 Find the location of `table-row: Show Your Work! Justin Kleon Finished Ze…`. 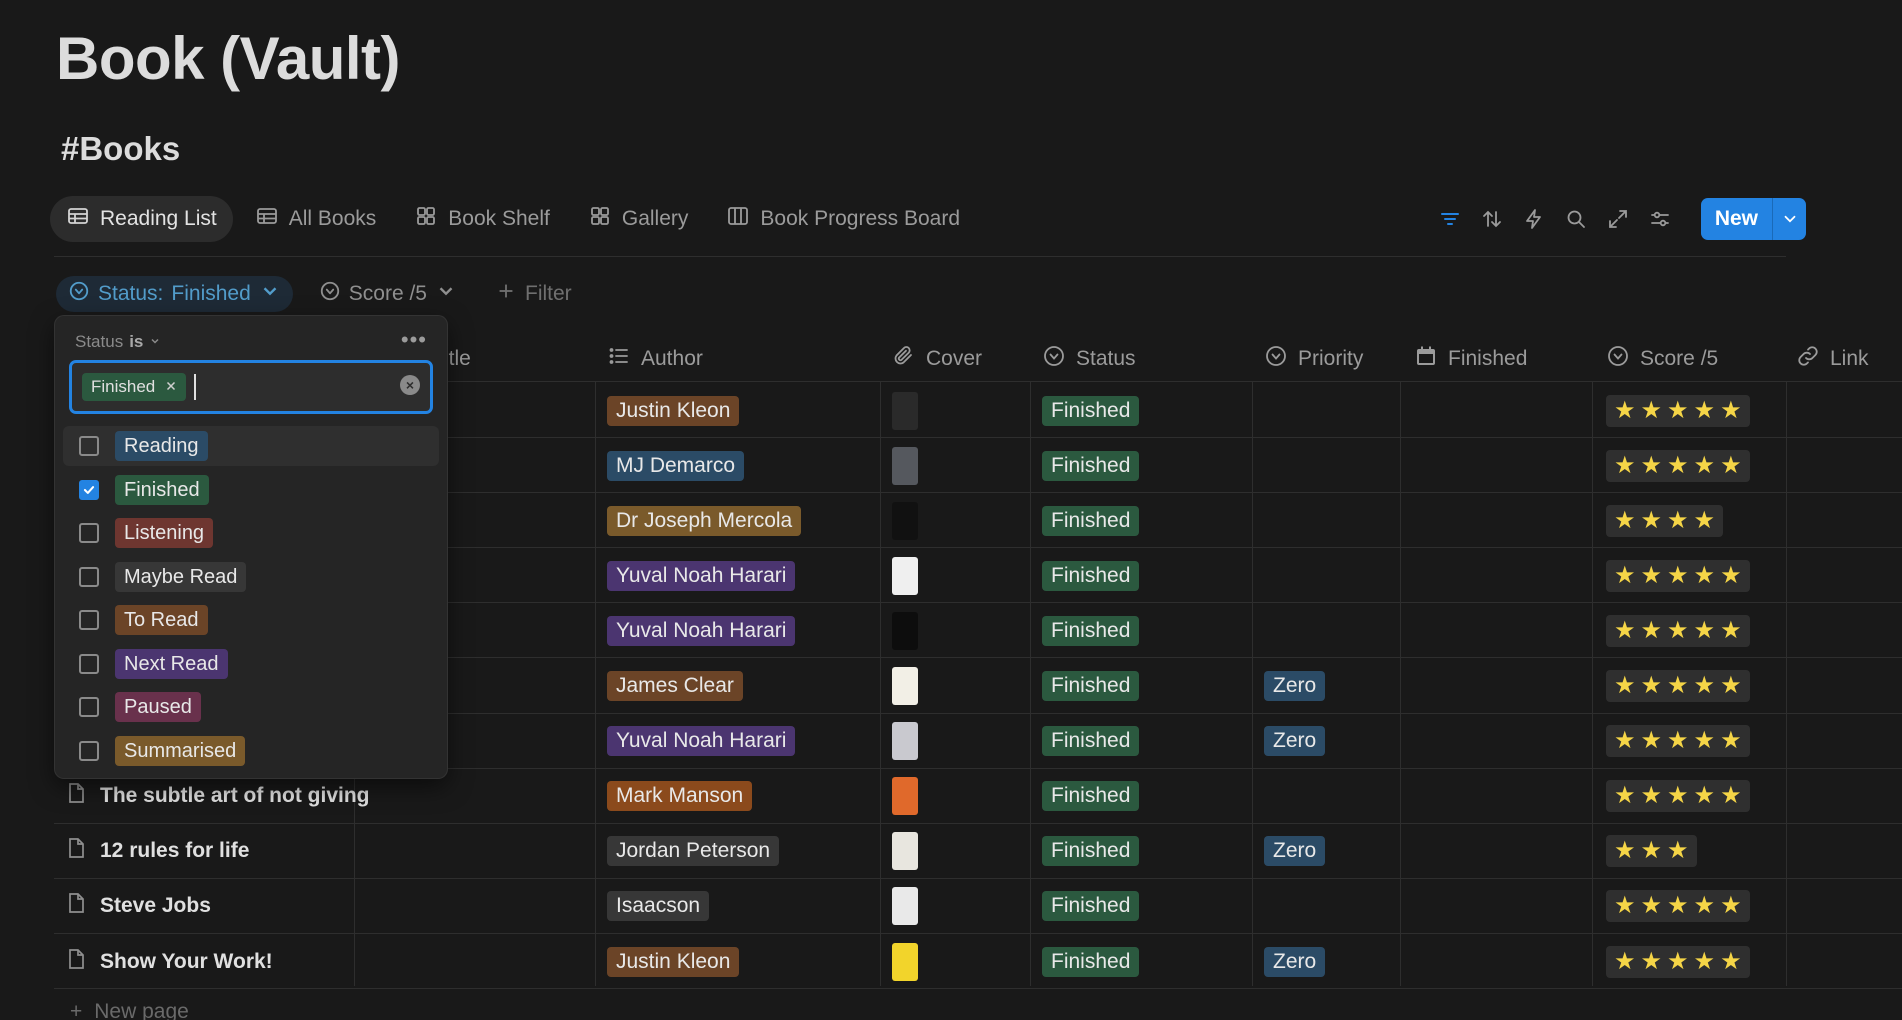

table-row: Show Your Work! Justin Kleon Finished Ze… is located at coordinates (978, 961).